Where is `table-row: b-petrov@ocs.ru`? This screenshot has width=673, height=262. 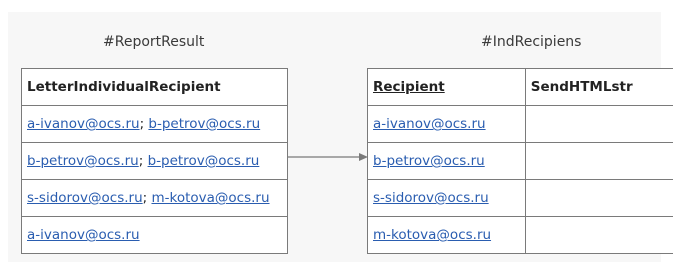 table-row: b-petrov@ocs.ru is located at coordinates (520, 161).